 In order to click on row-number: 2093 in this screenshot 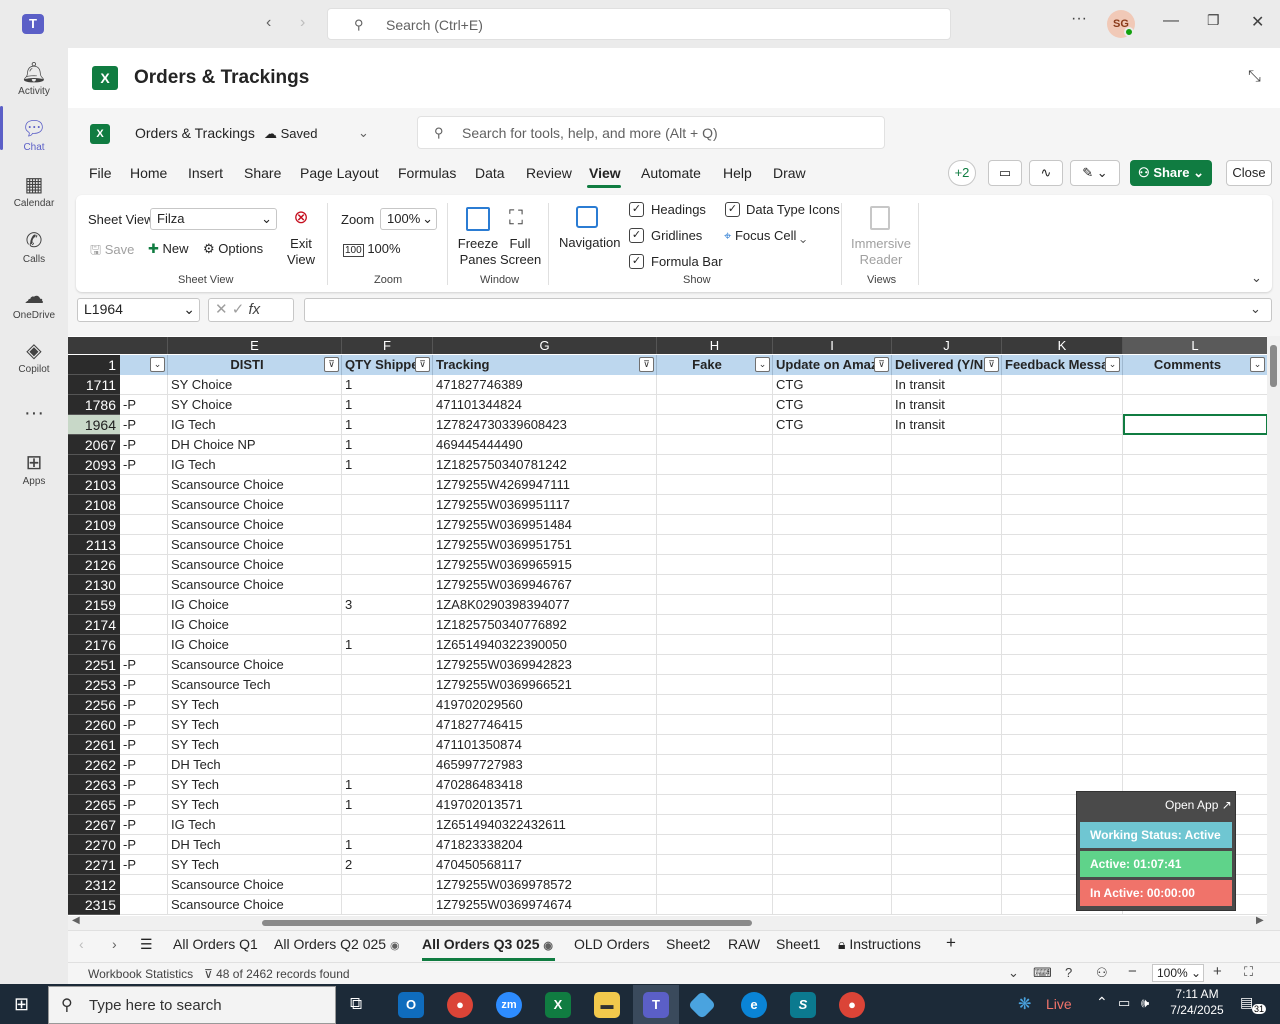, I will do `click(94, 465)`.